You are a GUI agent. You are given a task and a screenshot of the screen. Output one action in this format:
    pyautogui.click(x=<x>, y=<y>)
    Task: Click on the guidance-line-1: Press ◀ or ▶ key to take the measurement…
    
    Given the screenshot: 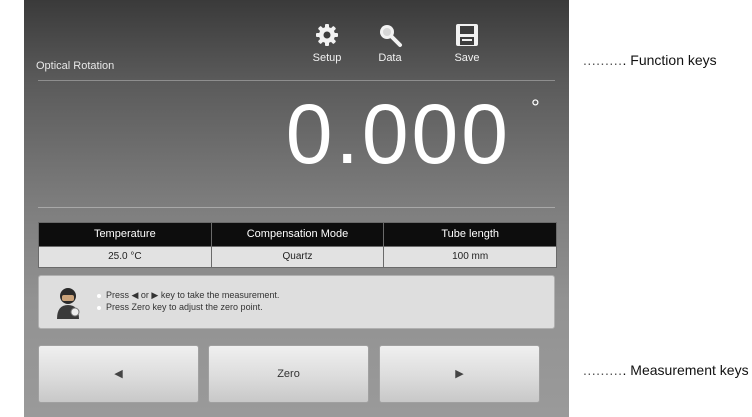 What is the action you would take?
    pyautogui.click(x=188, y=295)
    